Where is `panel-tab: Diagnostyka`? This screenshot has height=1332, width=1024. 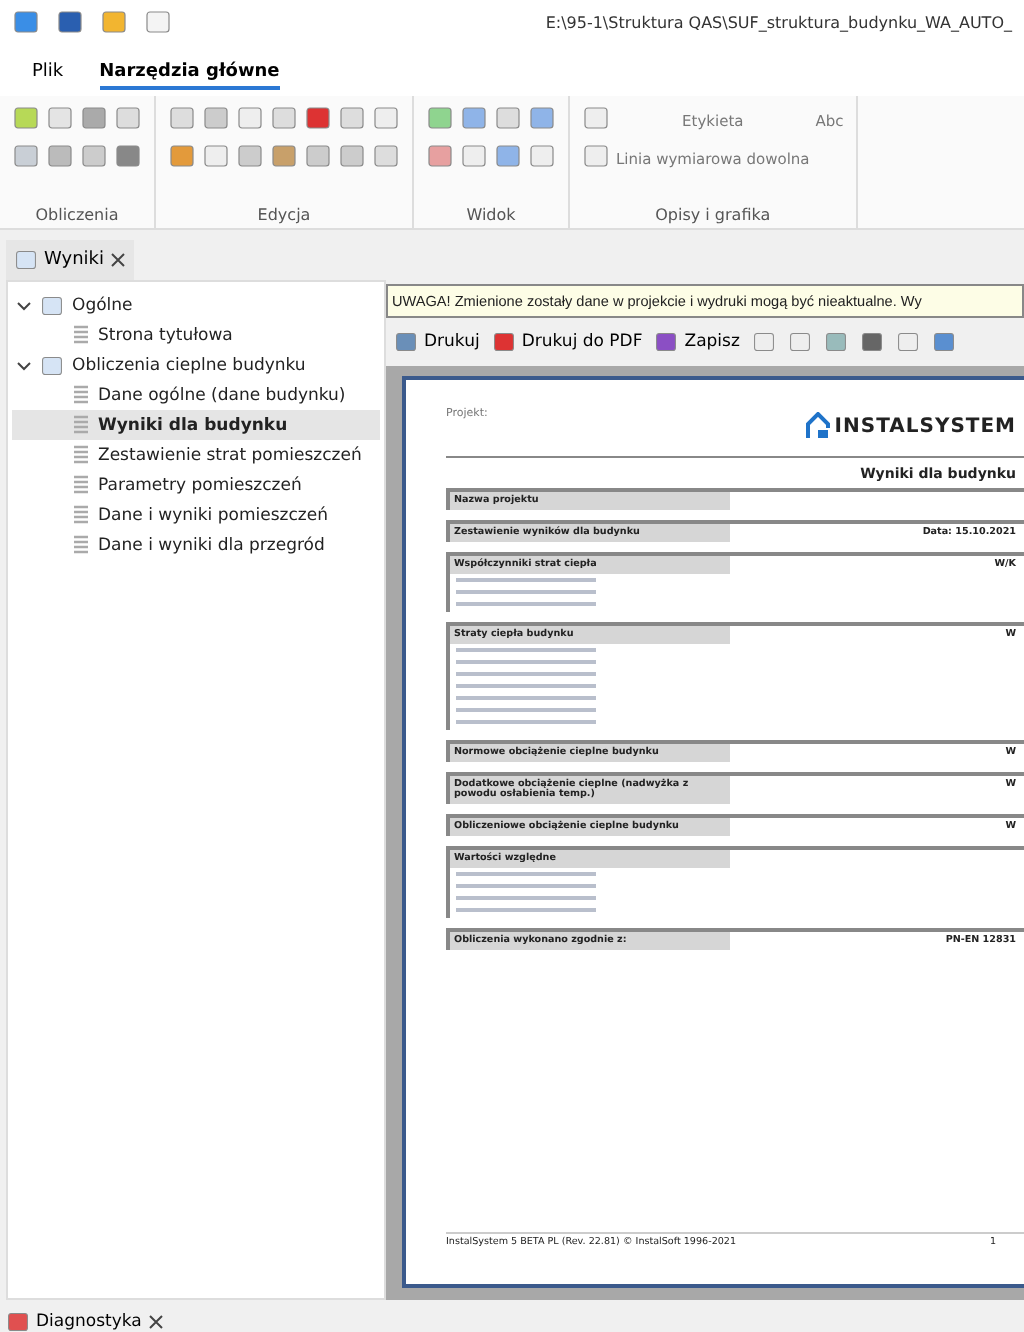
panel-tab: Diagnostyka is located at coordinates (85, 1320).